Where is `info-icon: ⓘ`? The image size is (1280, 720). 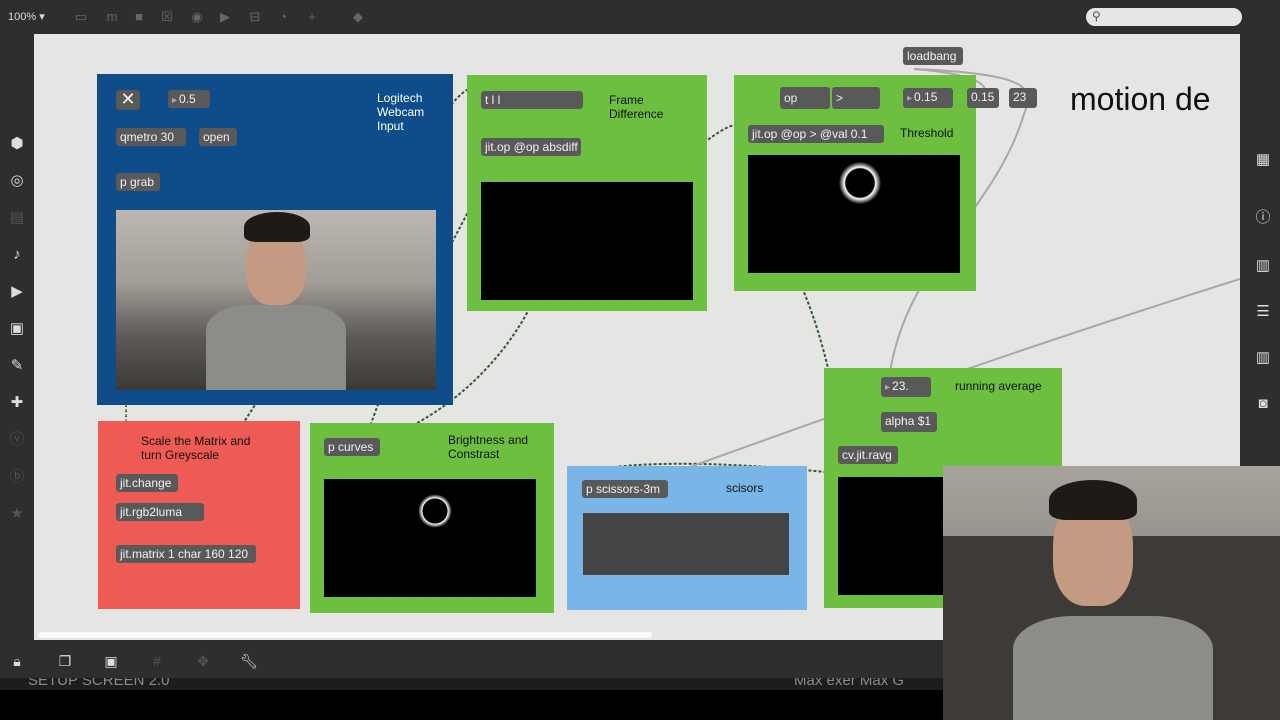
info-icon: ⓘ is located at coordinates (1263, 218).